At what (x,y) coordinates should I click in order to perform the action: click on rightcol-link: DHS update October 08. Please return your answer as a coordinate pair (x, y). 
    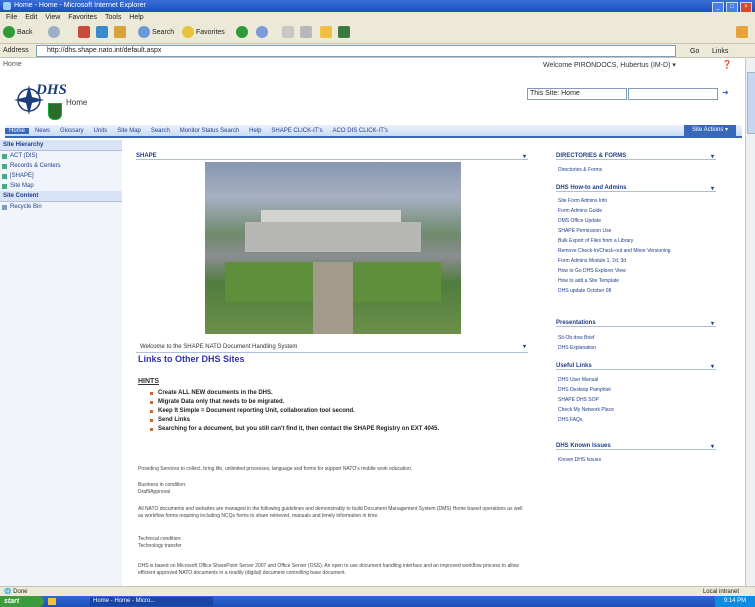
    Looking at the image, I should click on (584, 291).